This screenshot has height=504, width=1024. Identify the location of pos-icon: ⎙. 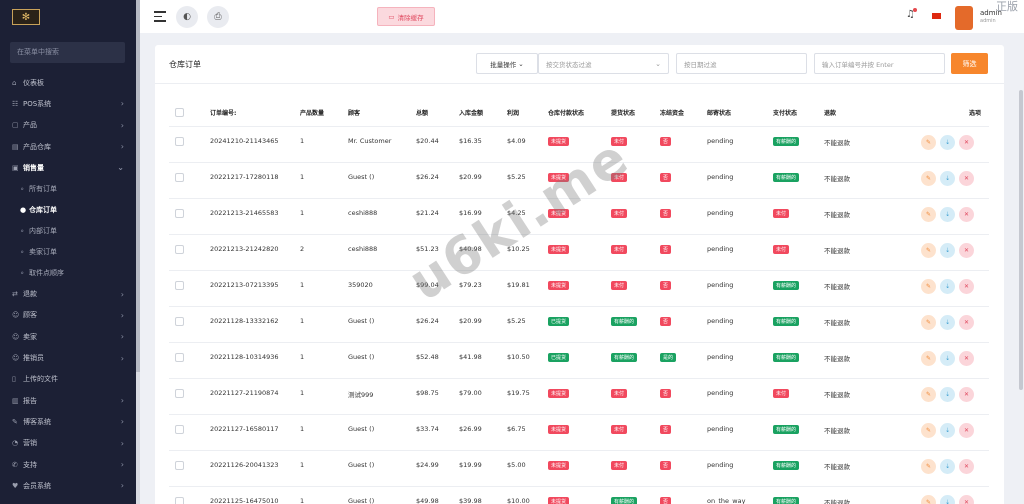
(218, 17).